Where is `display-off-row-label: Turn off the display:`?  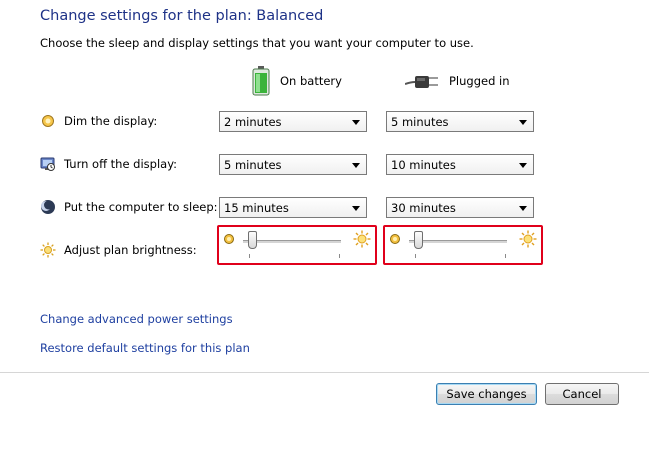 display-off-row-label: Turn off the display: is located at coordinates (108, 164).